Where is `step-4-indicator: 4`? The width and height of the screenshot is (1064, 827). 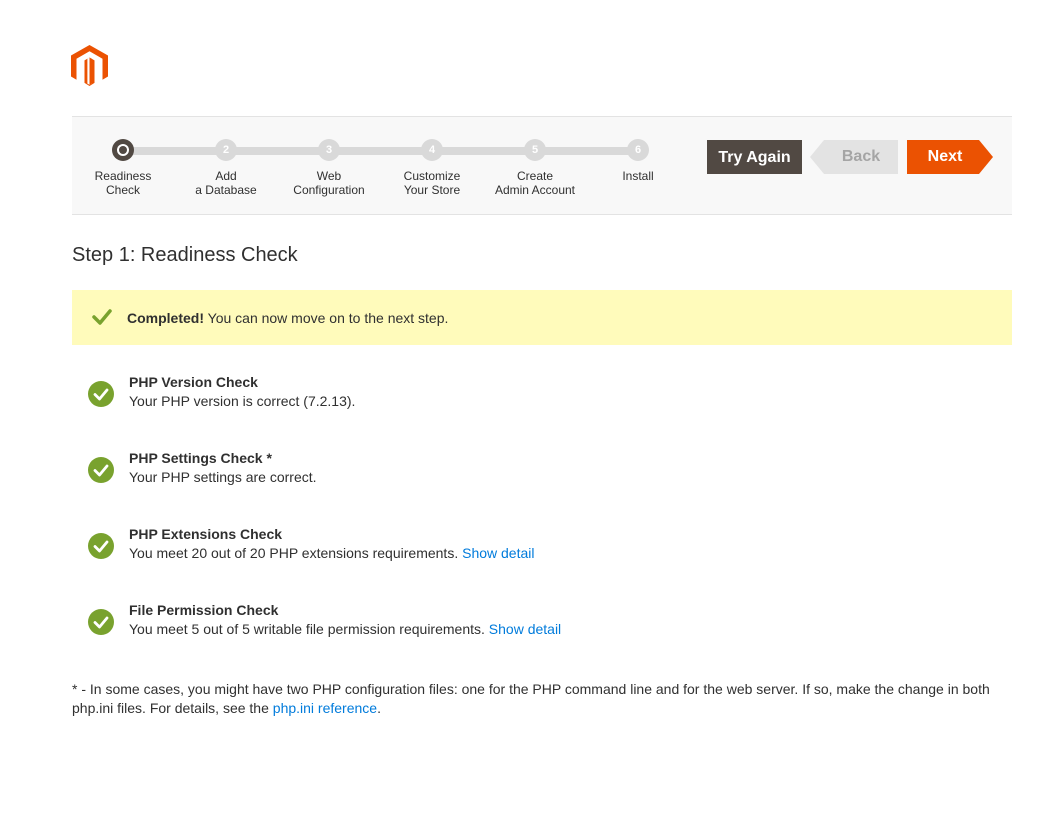
step-4-indicator: 4 is located at coordinates (432, 150).